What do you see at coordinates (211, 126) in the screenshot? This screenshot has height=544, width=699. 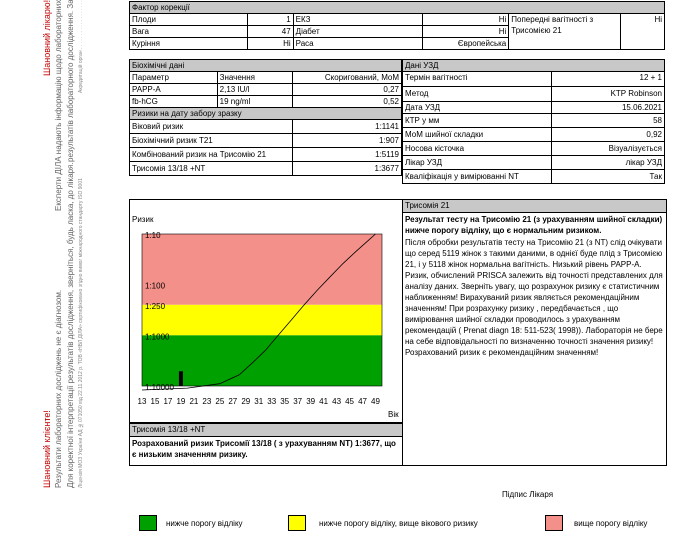 I see `risk-label: Віковий ризик` at bounding box center [211, 126].